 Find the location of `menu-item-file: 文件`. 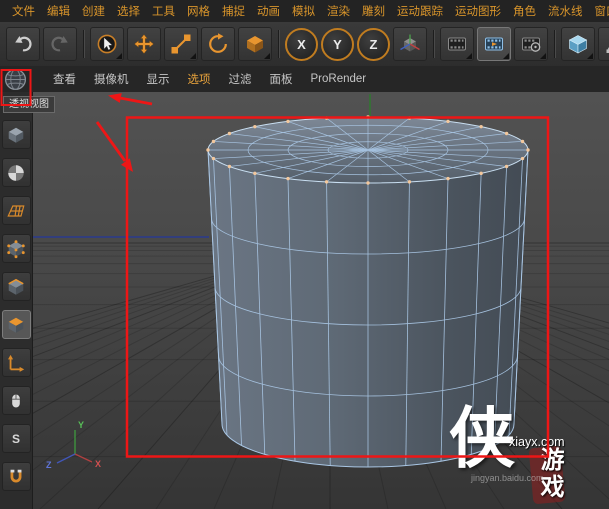

menu-item-file: 文件 is located at coordinates (23, 11).